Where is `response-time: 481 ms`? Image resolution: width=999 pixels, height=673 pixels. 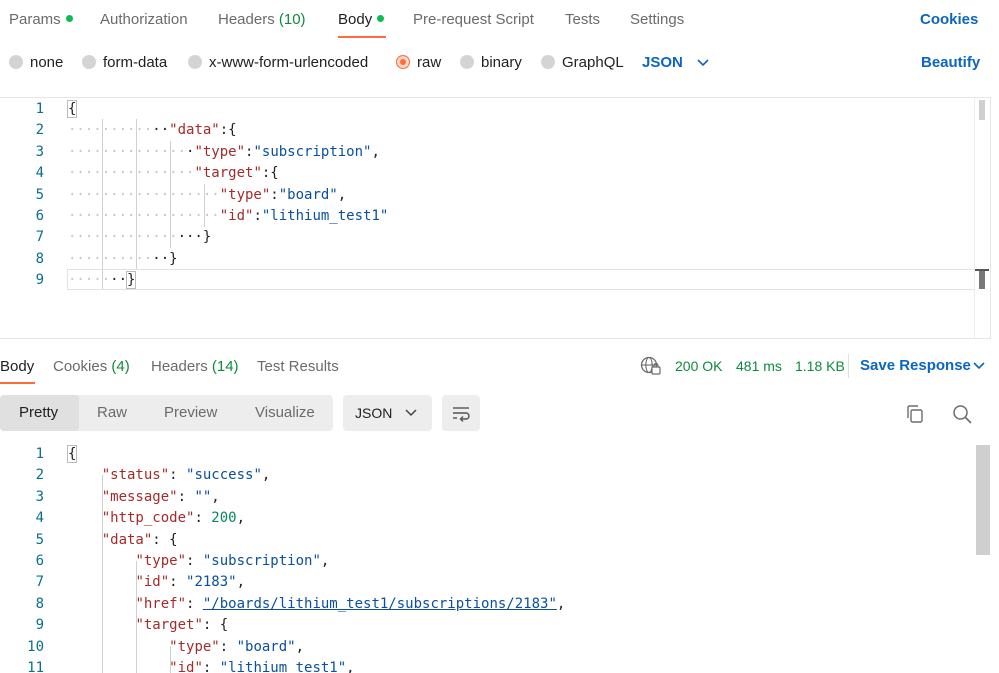 response-time: 481 ms is located at coordinates (759, 366).